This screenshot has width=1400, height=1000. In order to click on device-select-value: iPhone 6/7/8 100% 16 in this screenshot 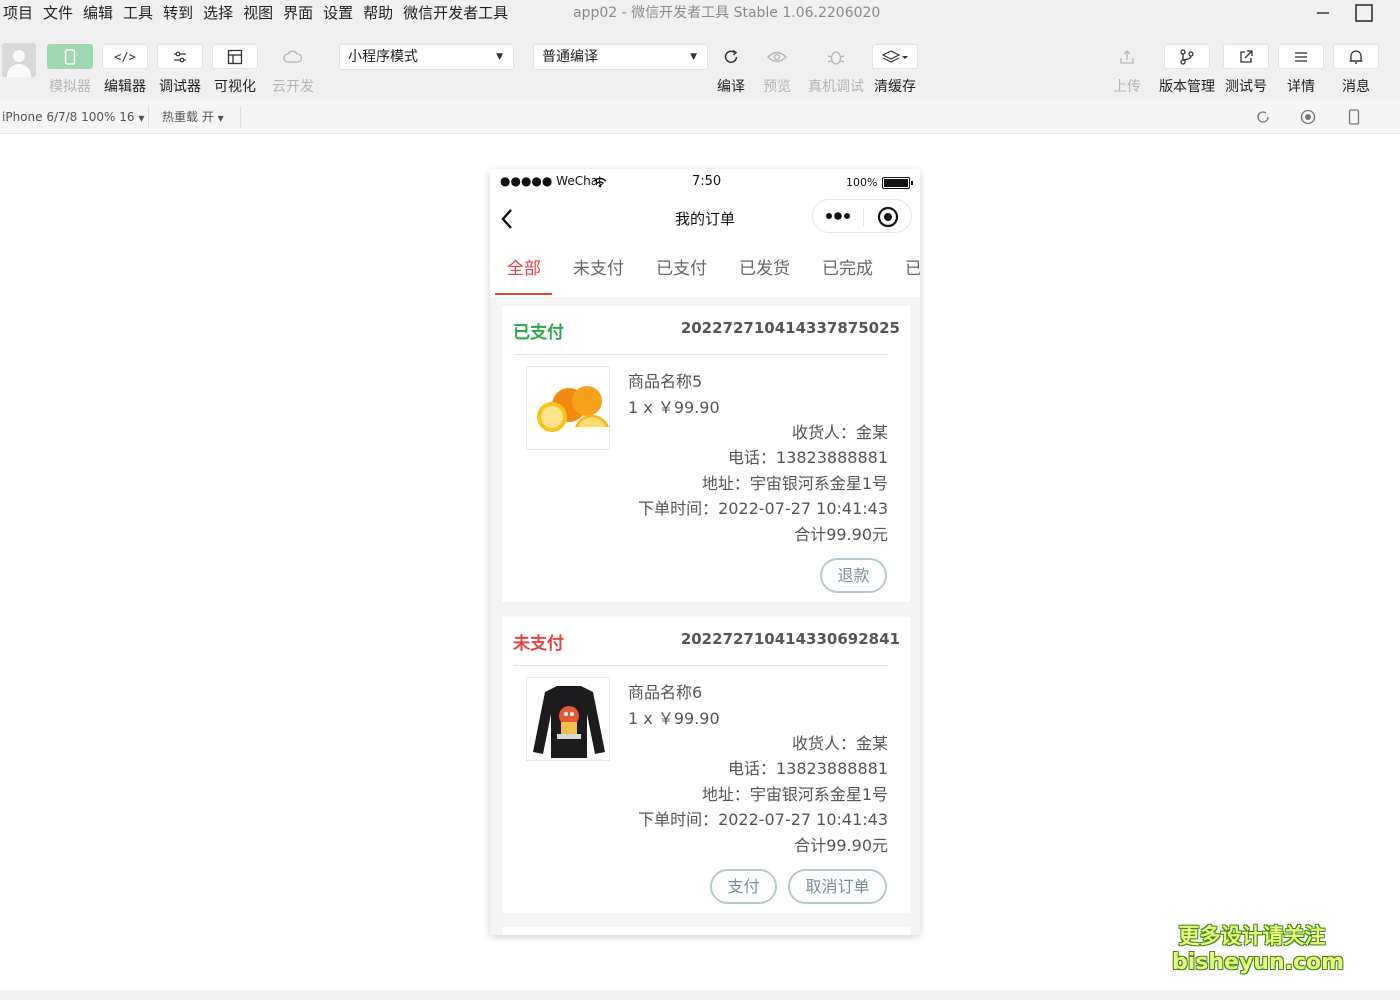, I will do `click(68, 117)`.